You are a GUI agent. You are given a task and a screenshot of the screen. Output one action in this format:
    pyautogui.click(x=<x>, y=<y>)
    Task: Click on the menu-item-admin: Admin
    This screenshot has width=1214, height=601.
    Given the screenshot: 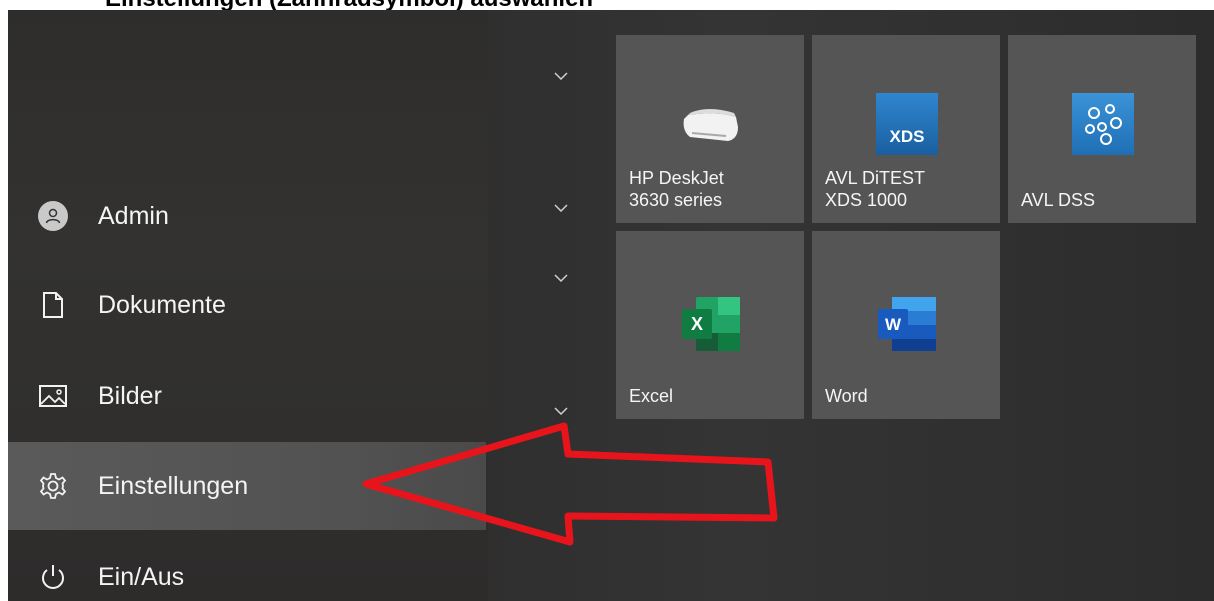 What is the action you would take?
    pyautogui.click(x=247, y=216)
    